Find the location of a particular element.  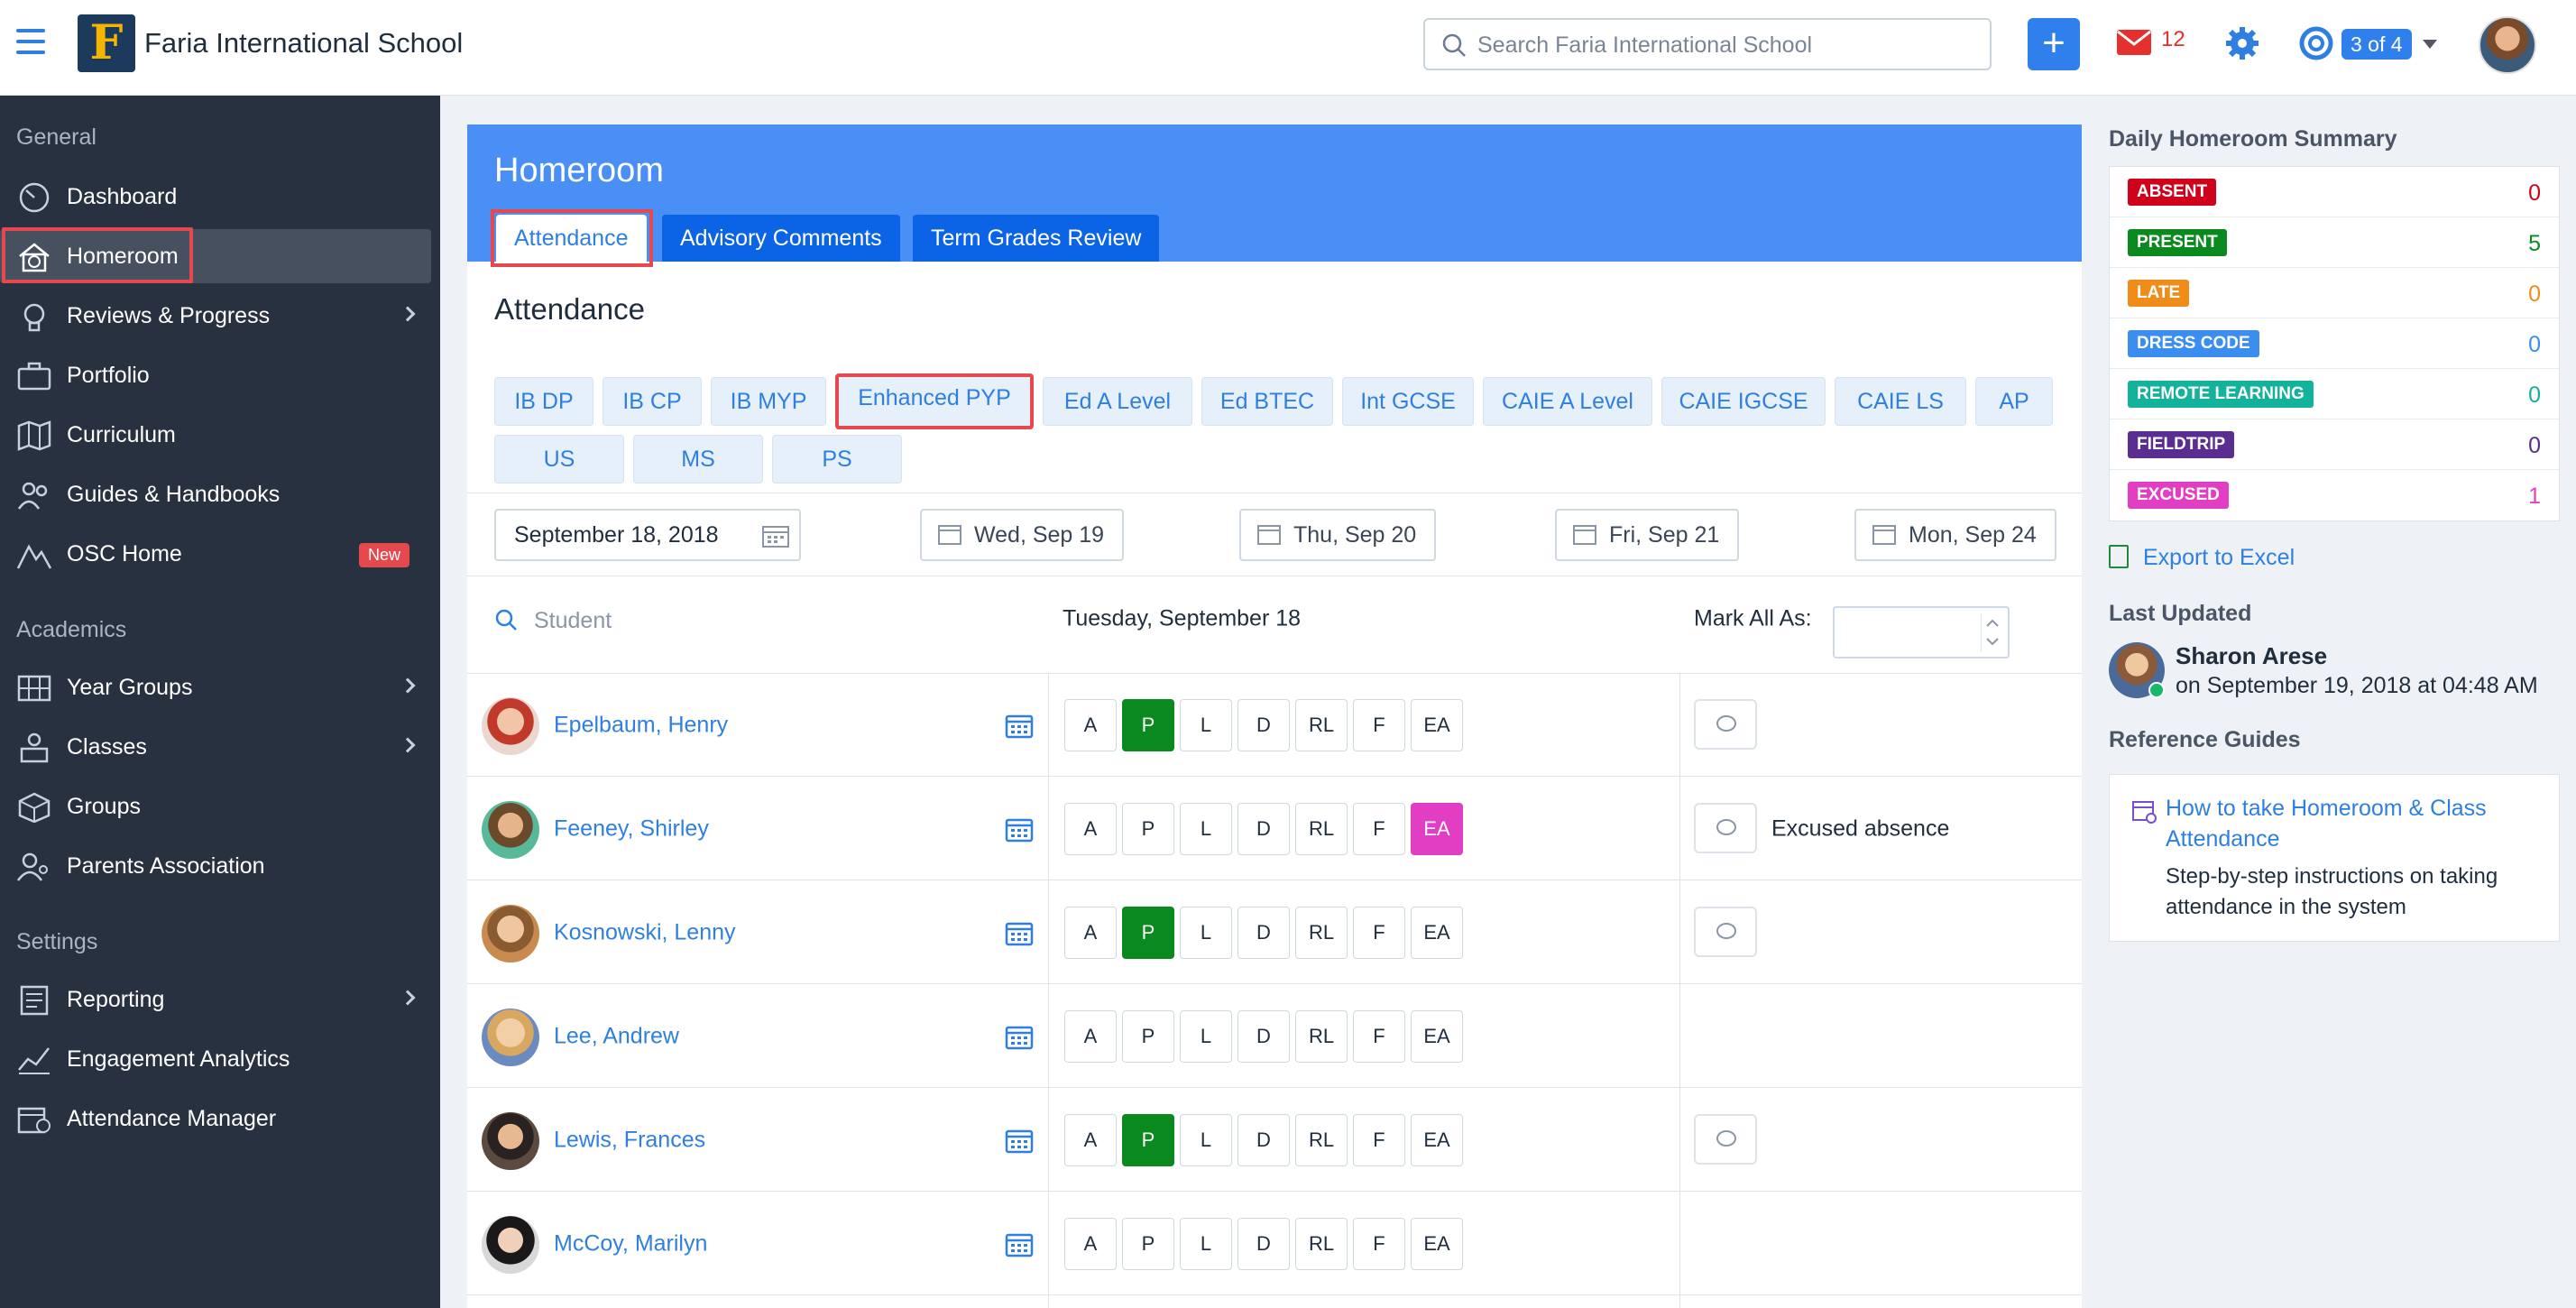

day-button-fri-sep-21: Fri, Sep 21 is located at coordinates (1647, 535).